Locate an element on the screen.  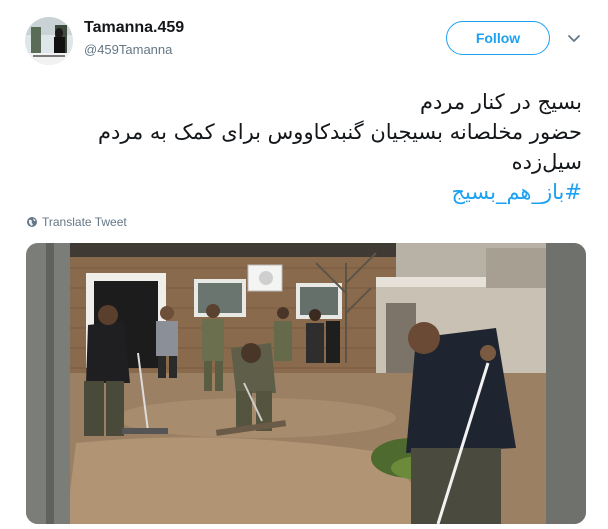
tweet-line: سیل‌زده is located at coordinates (546, 162).